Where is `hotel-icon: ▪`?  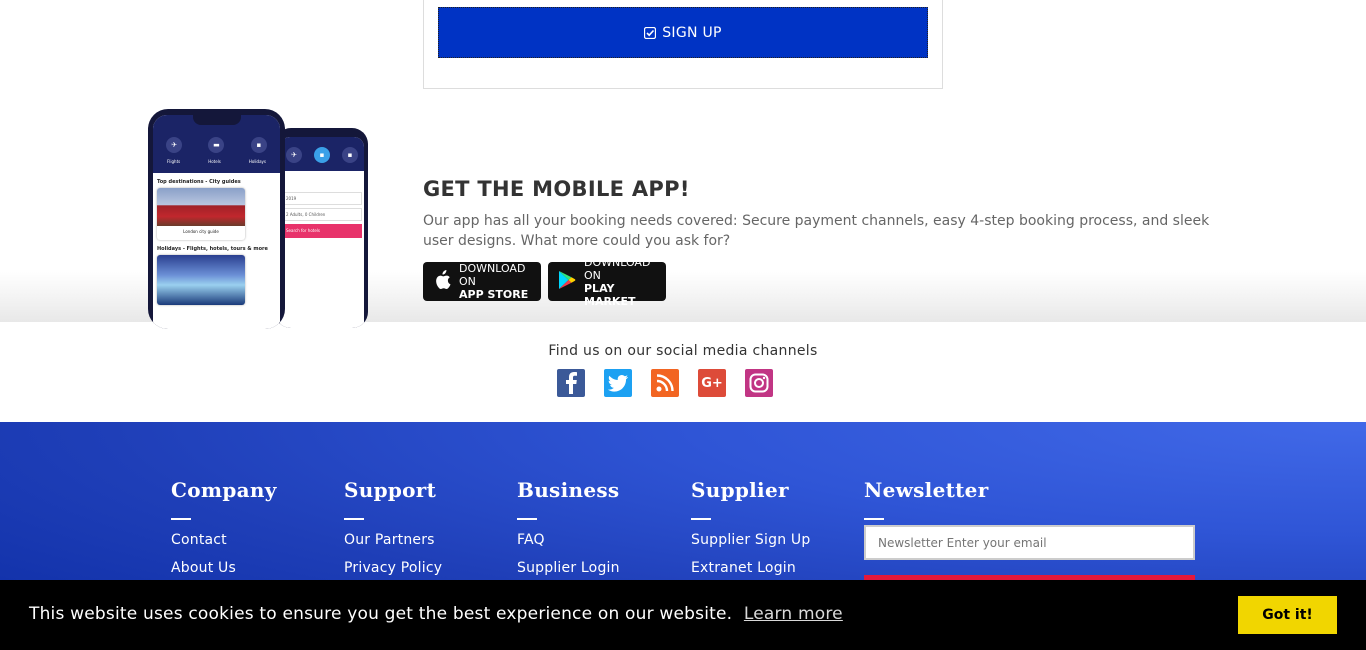
hotel-icon: ▪ is located at coordinates (322, 155).